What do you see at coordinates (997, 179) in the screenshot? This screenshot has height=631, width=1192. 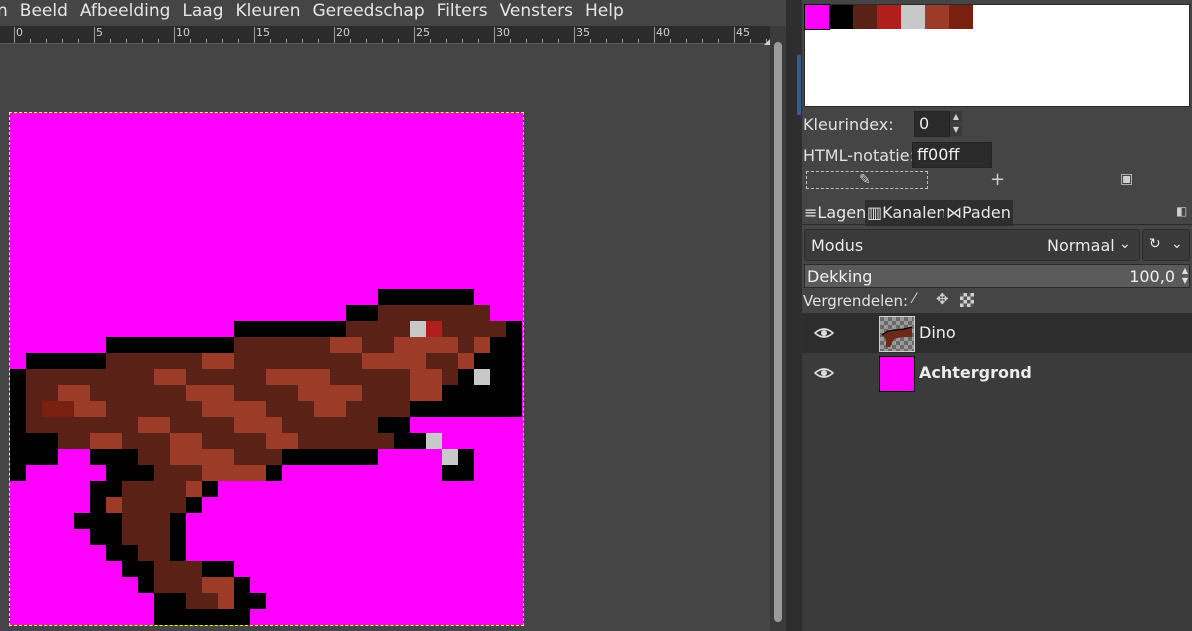 I see `add-icon: +` at bounding box center [997, 179].